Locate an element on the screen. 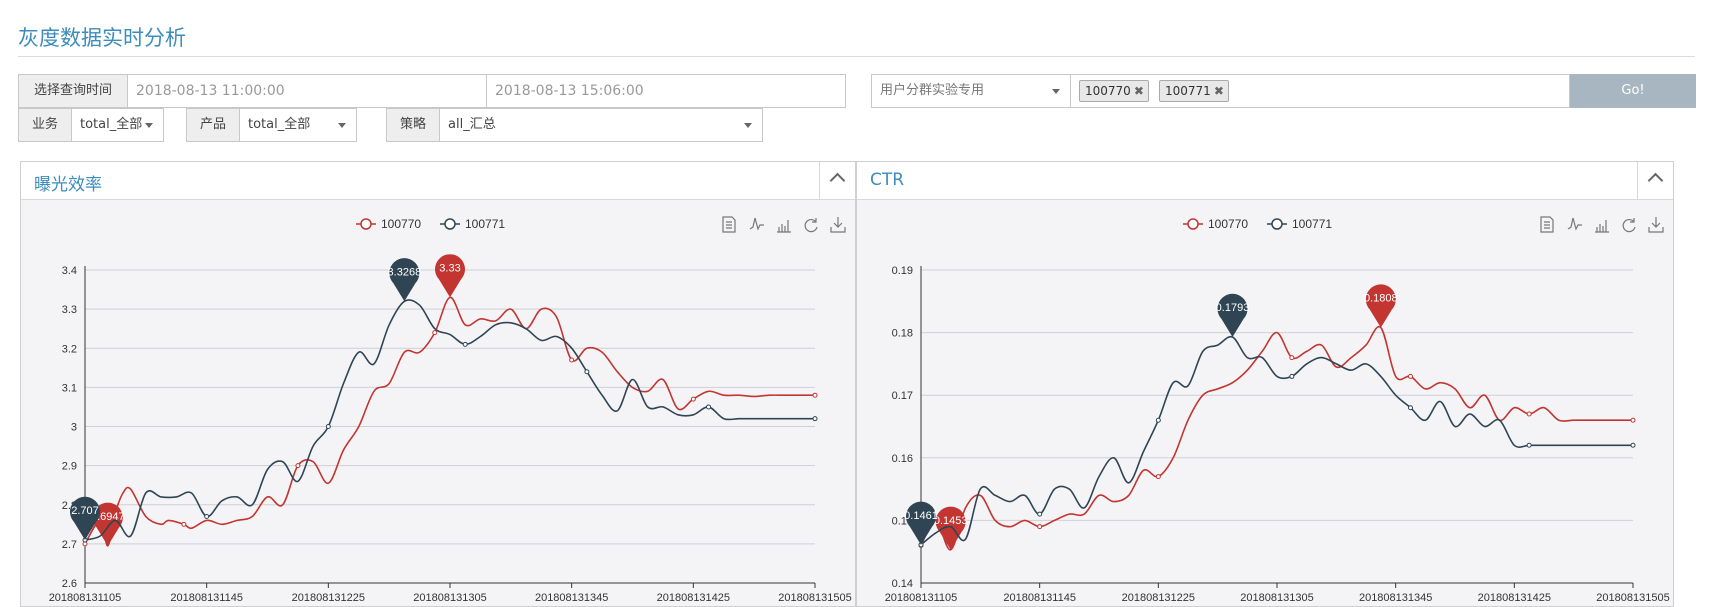  business-select: total_全部 is located at coordinates (117, 125).